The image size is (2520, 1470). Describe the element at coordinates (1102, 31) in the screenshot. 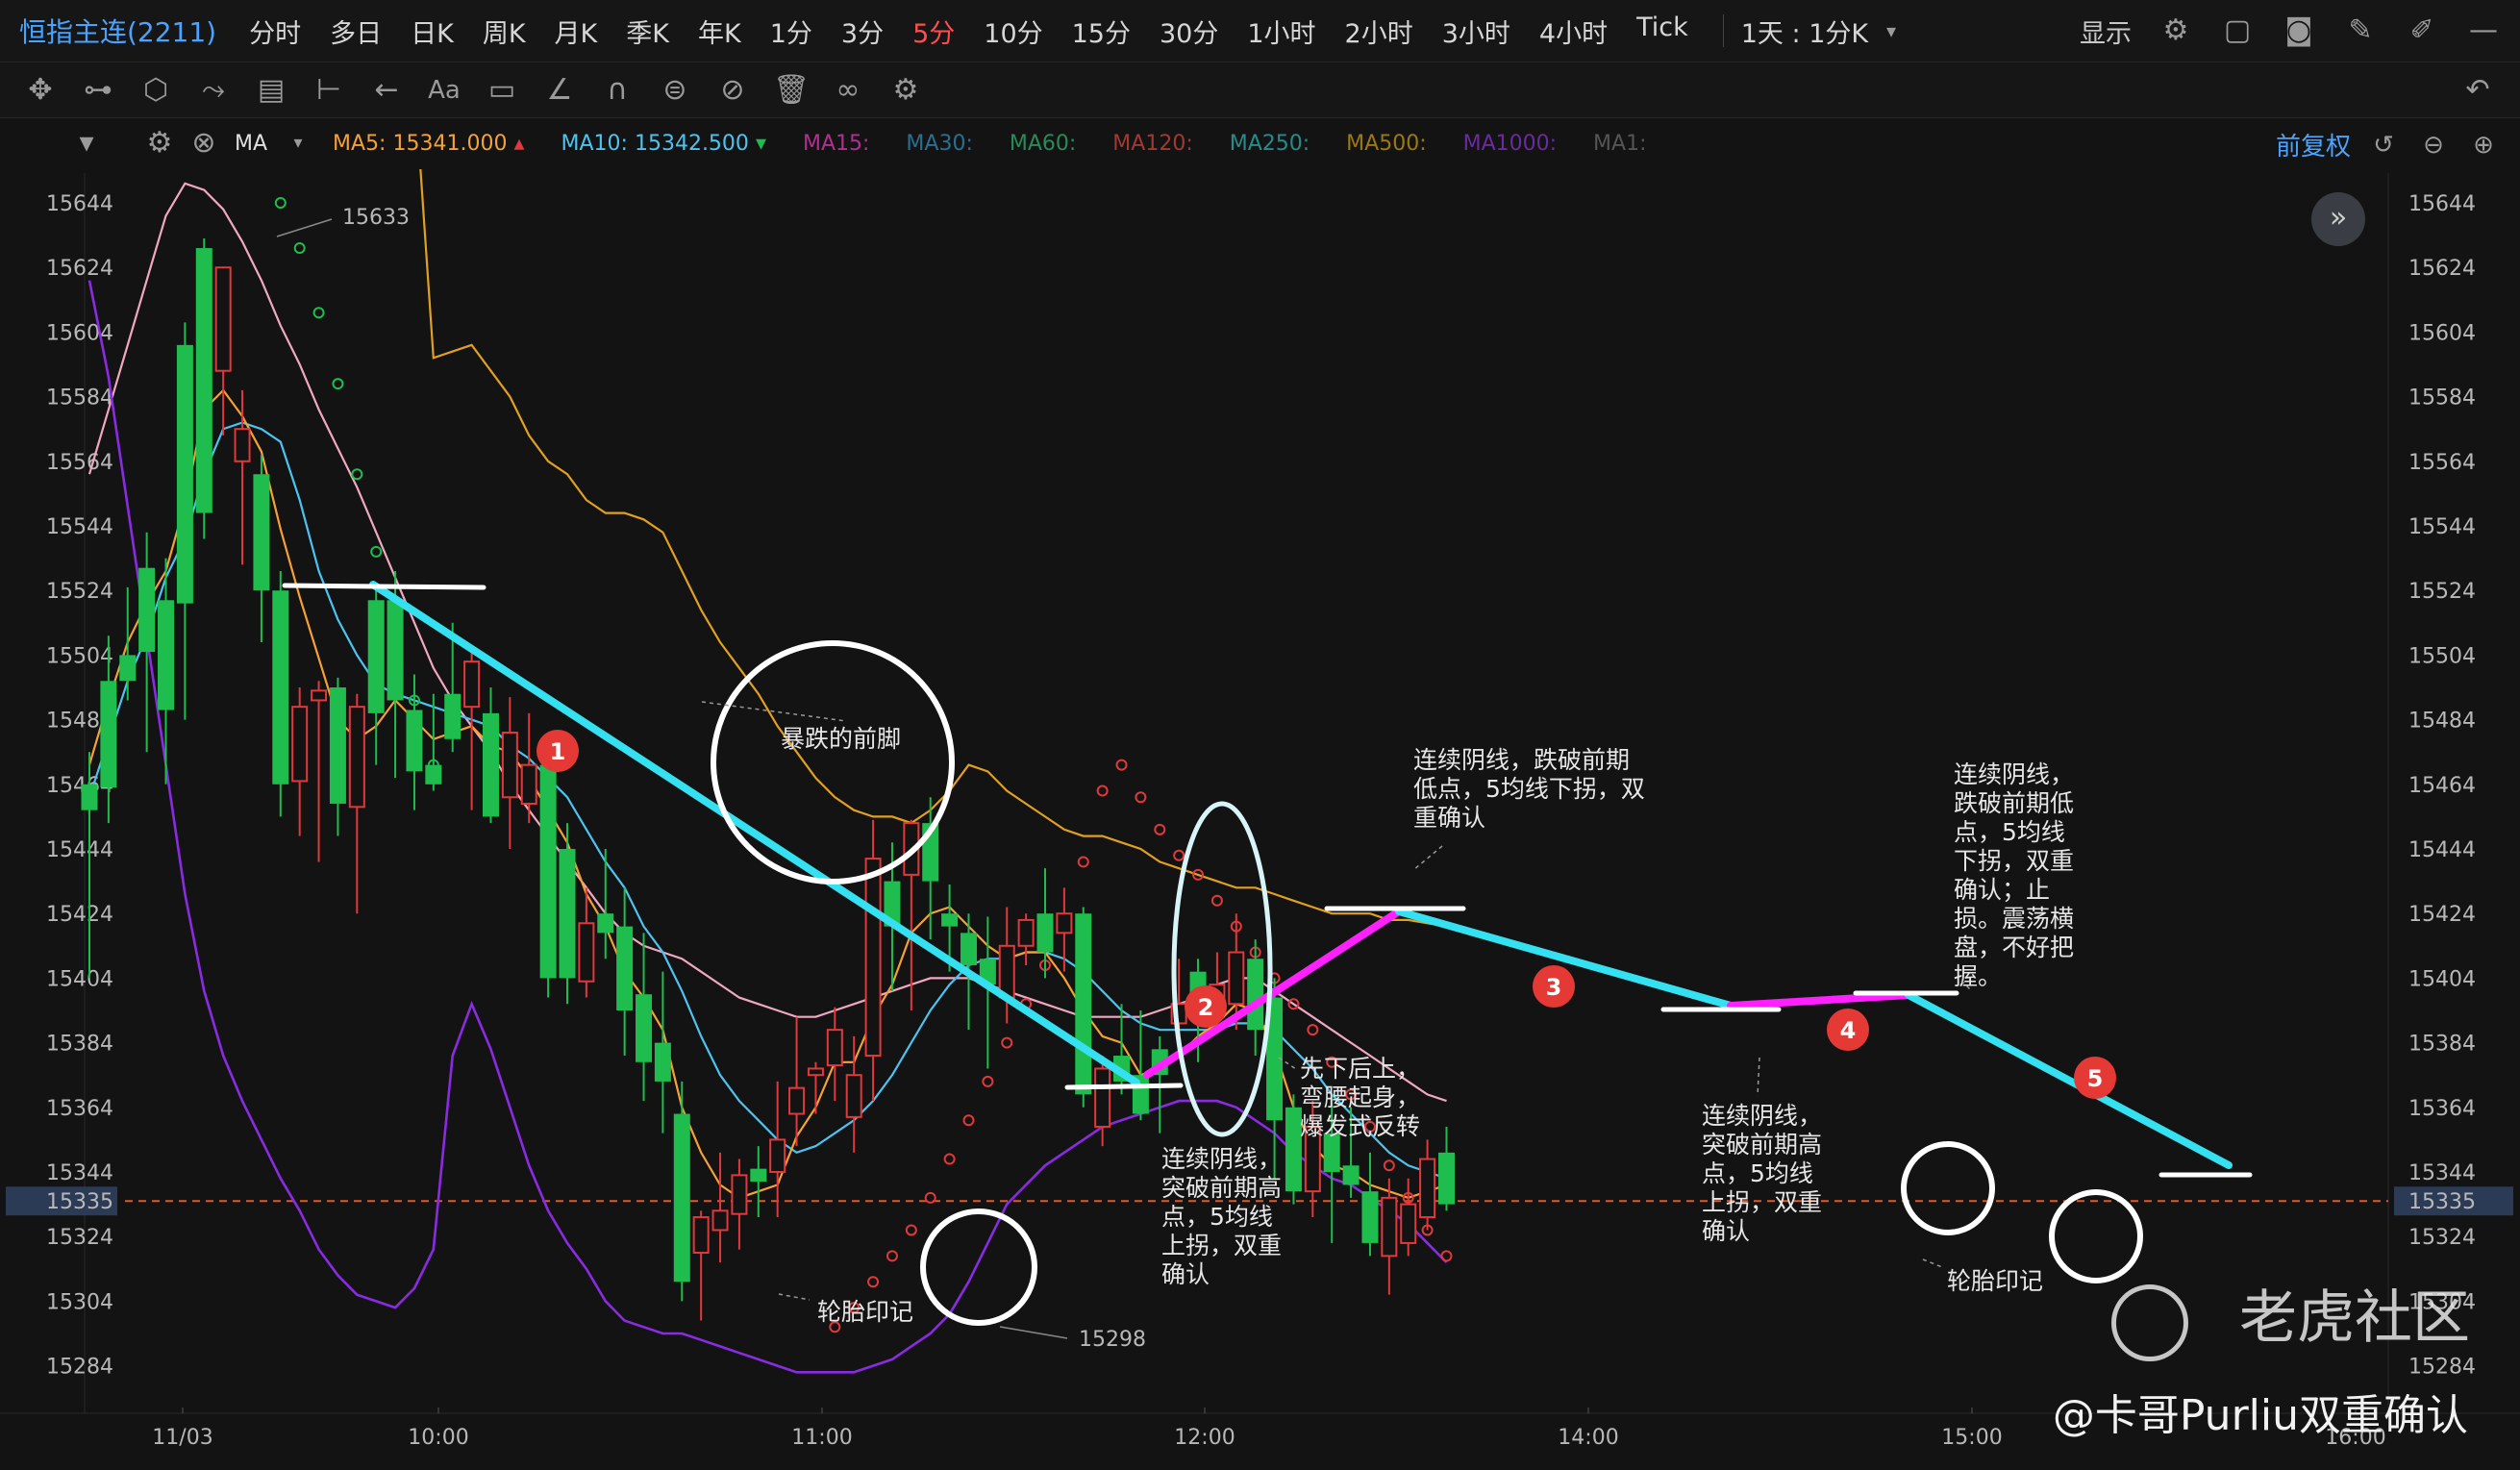

I see `timeframe-tab: 15分` at that location.